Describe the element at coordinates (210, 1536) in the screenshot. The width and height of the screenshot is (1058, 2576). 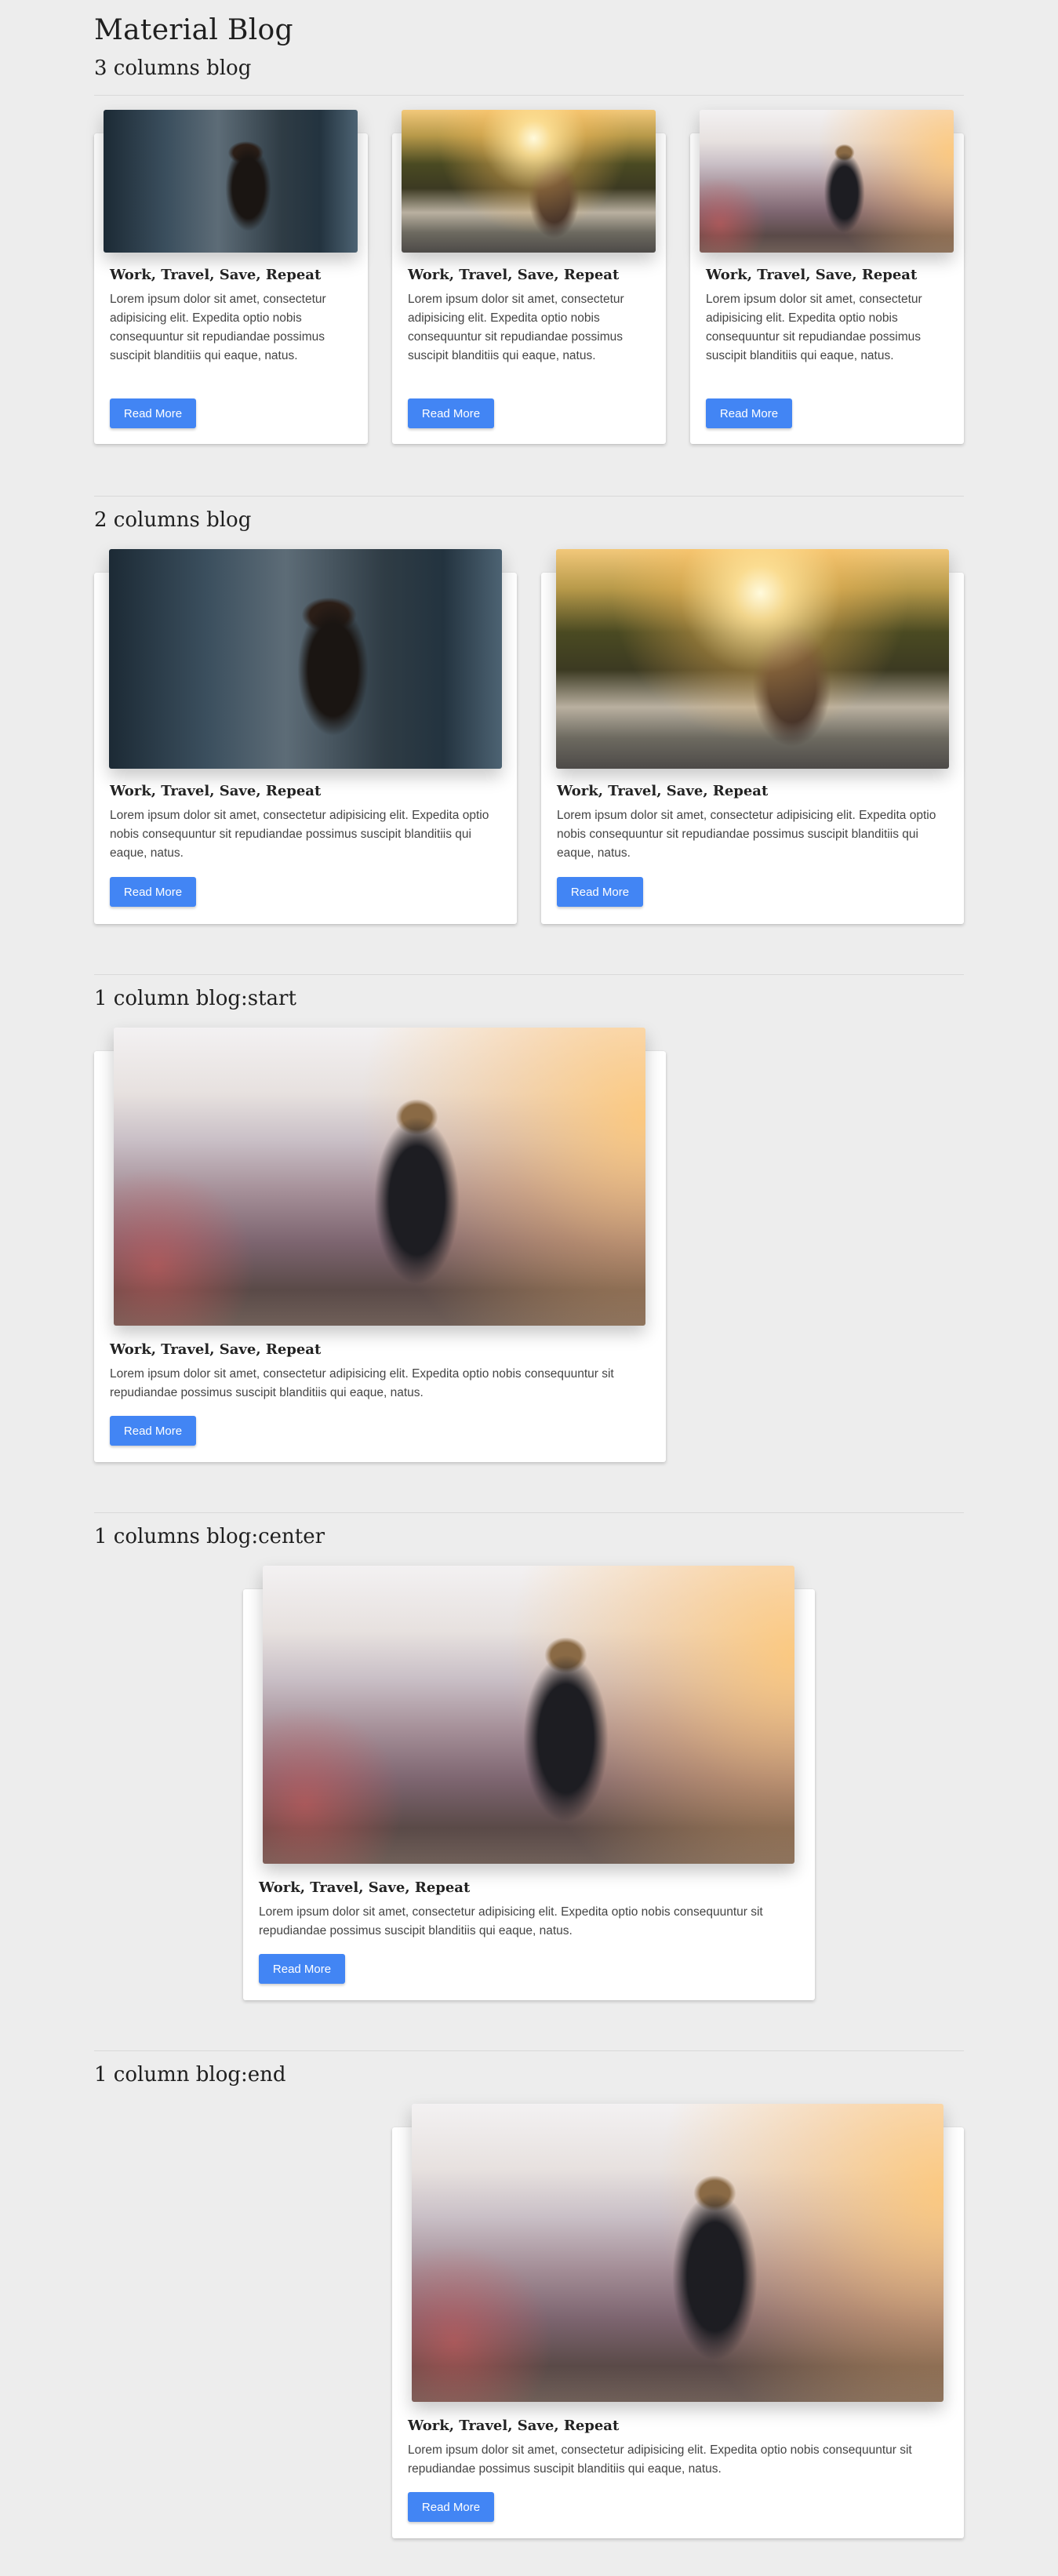
I see `section-title-1-column-center: 1 columns blog:center` at that location.